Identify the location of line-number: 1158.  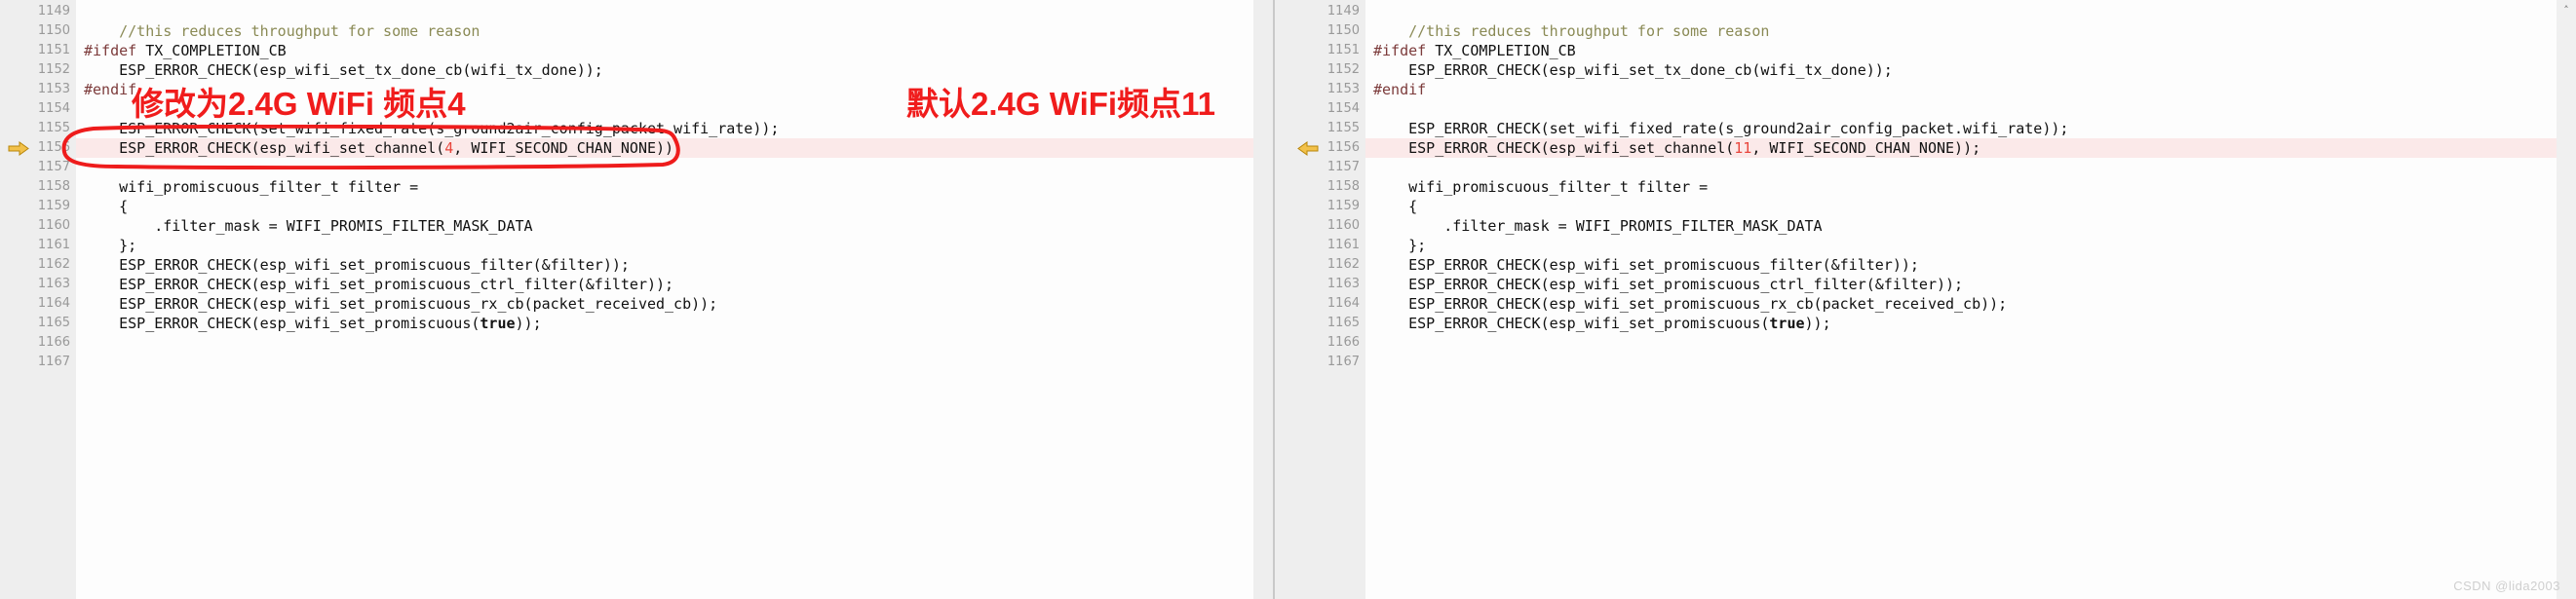
(38, 187).